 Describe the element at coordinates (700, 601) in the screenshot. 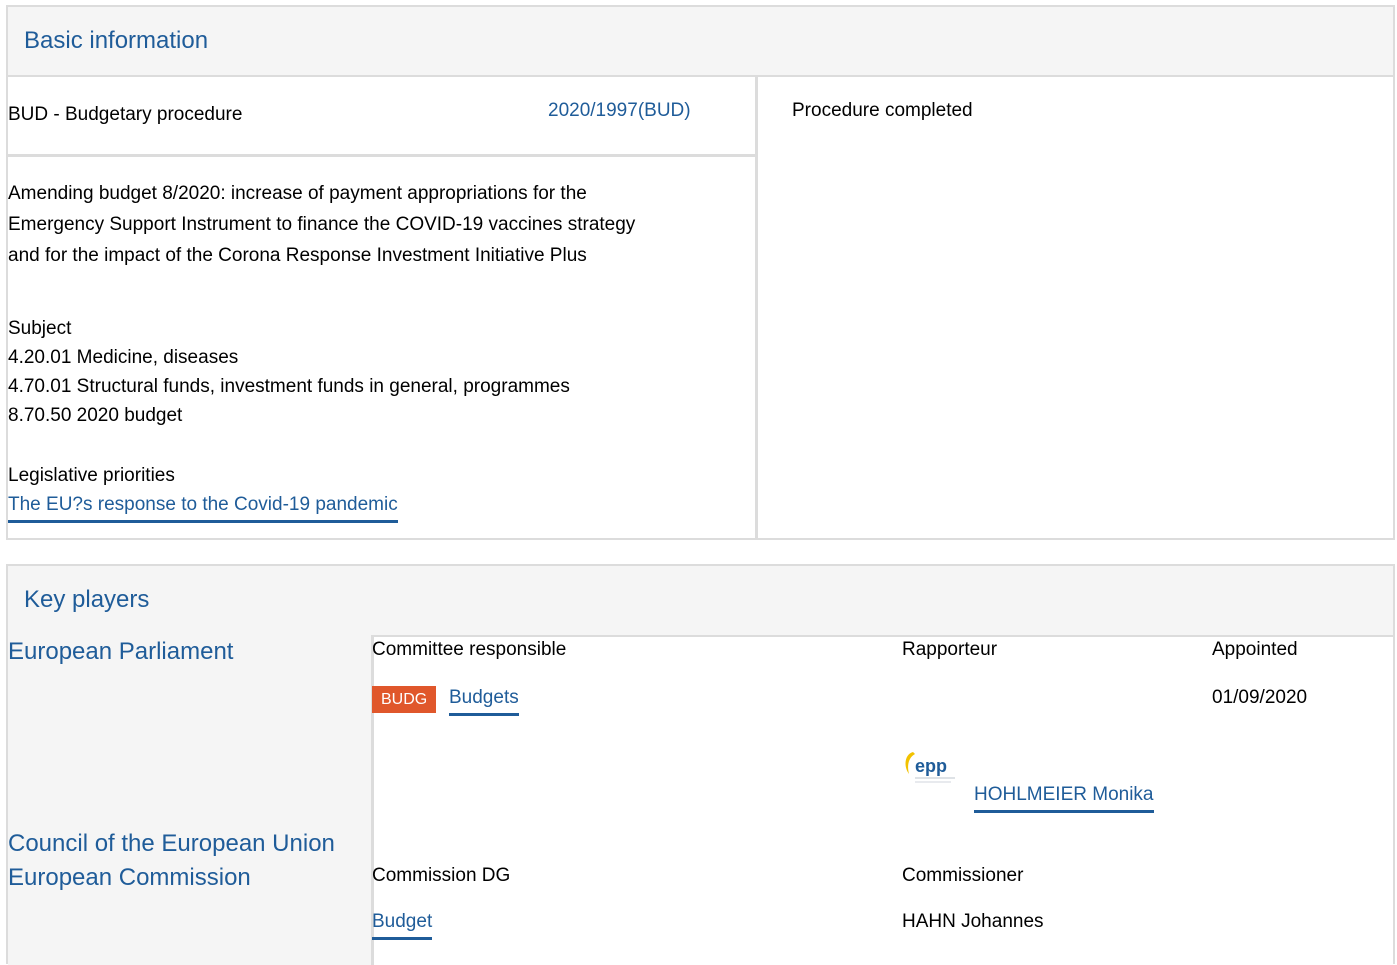

I see `key-players-header: Key players` at that location.